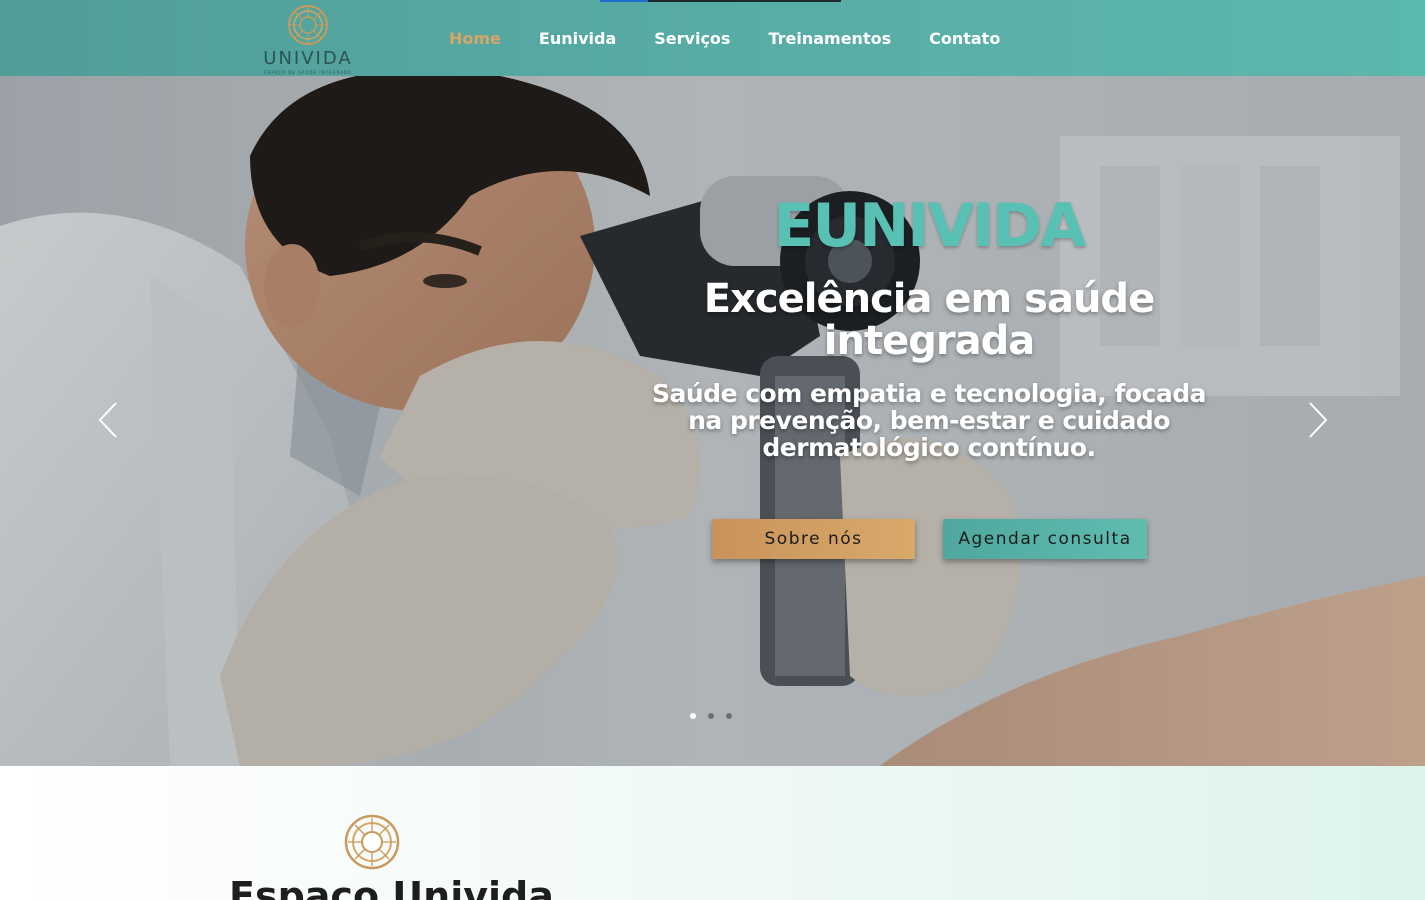 Image resolution: width=1425 pixels, height=900 pixels. I want to click on about-section-title: Espaço Univida, so click(391, 887).